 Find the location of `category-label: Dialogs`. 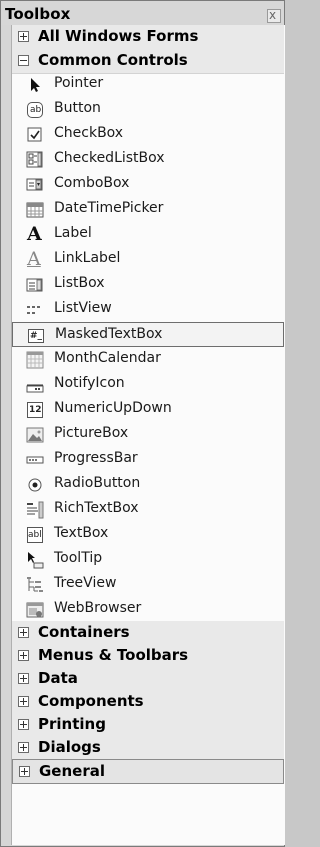

category-label: Dialogs is located at coordinates (69, 747).